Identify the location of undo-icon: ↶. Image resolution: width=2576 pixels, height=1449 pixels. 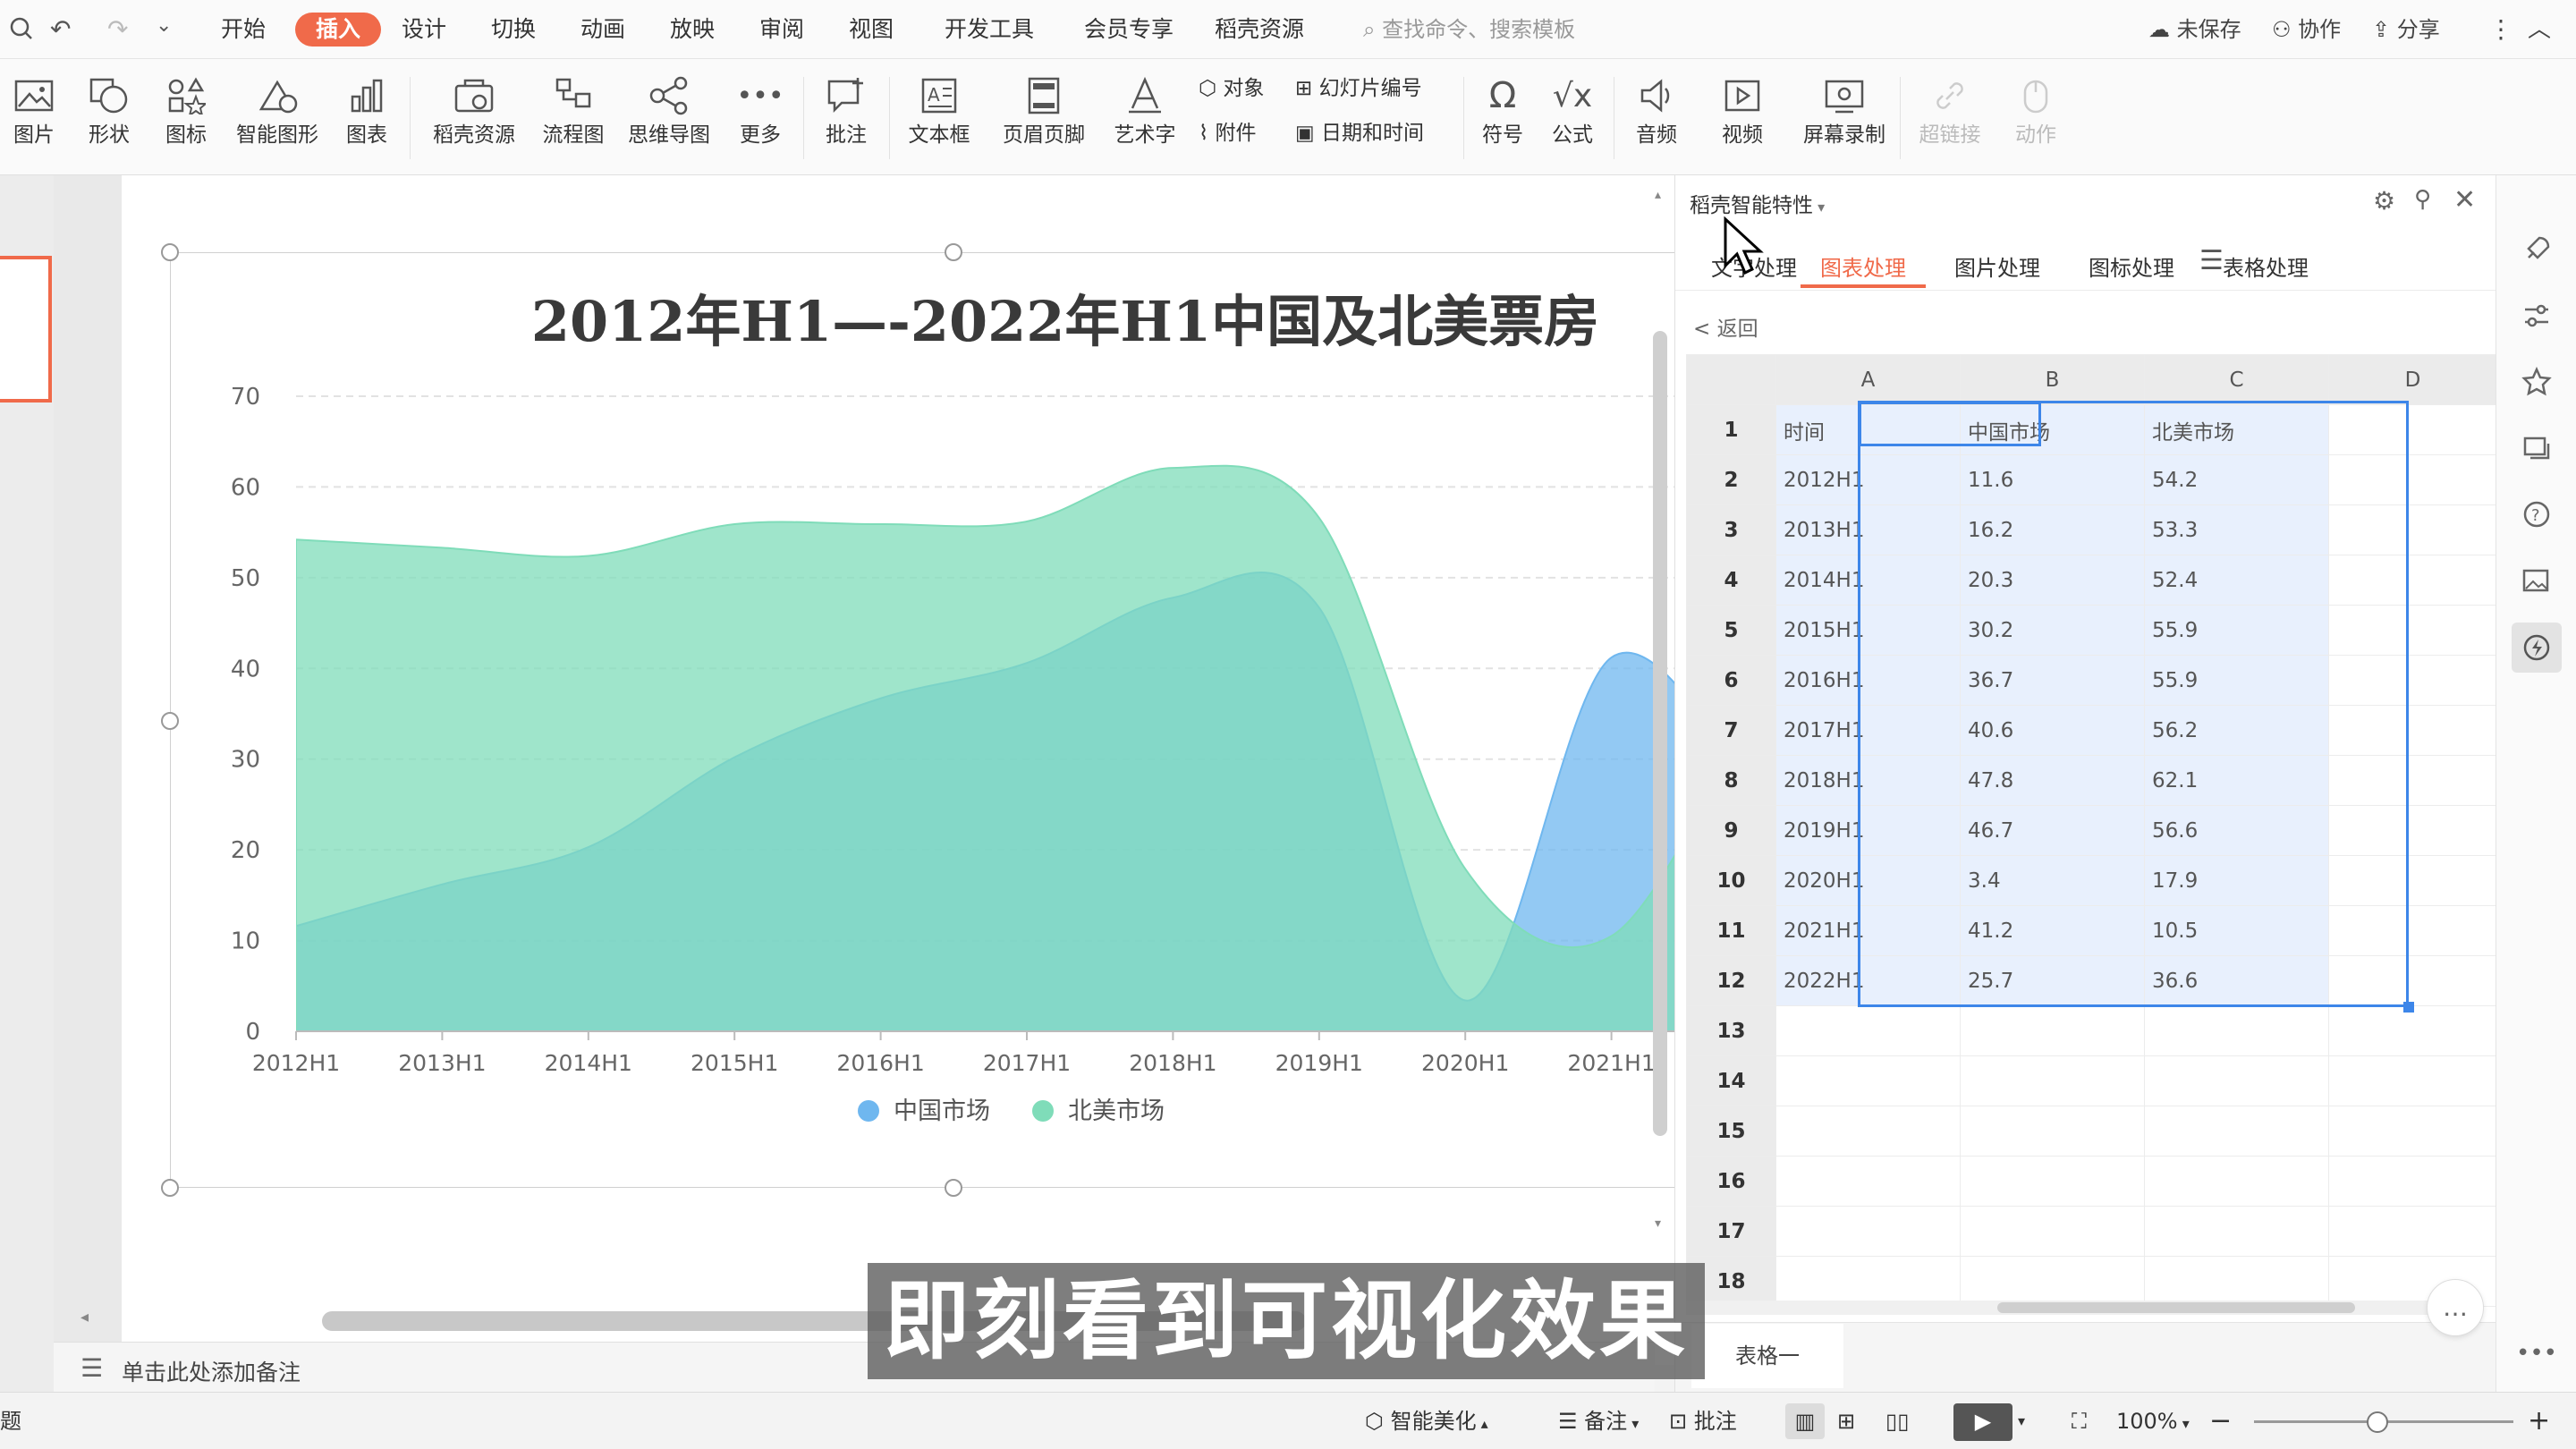
(60, 29).